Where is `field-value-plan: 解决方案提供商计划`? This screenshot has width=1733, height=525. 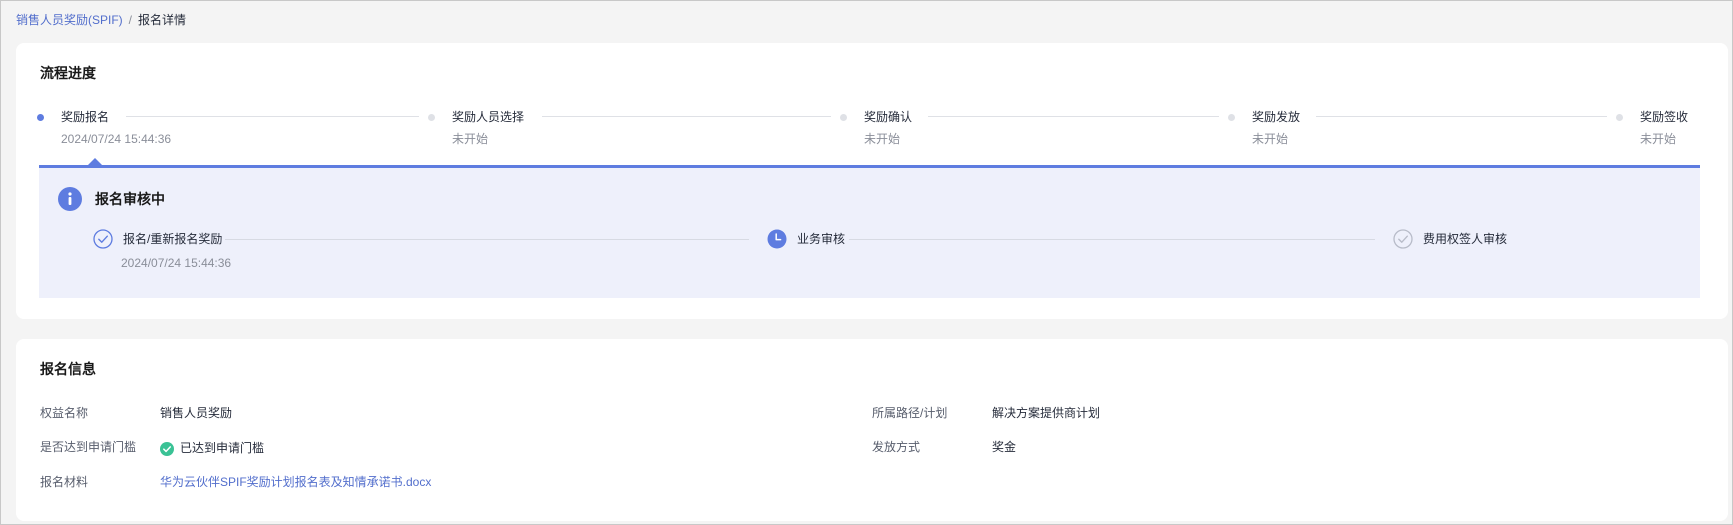 field-value-plan: 解决方案提供商计划 is located at coordinates (1046, 413).